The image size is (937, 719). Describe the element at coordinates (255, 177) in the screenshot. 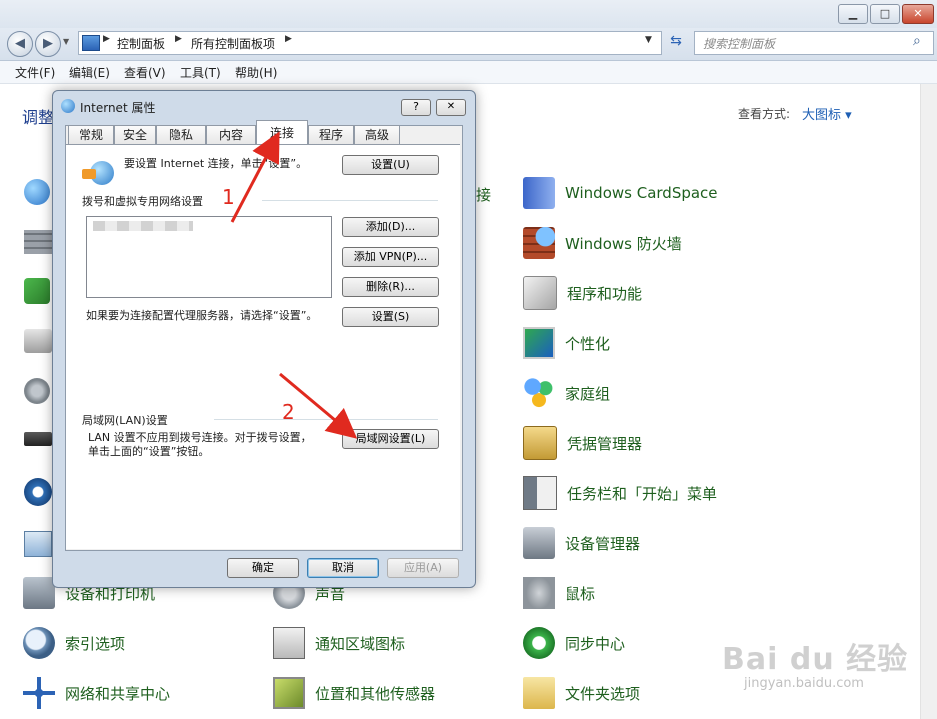

I see `arrow-to-connections-tab` at that location.